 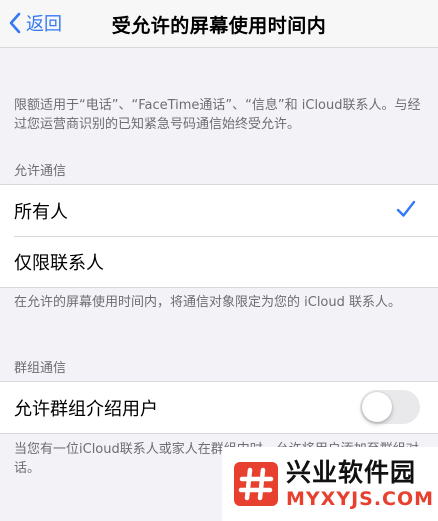 What do you see at coordinates (41, 212) in the screenshot?
I see `option-everyone-label: 所有人` at bounding box center [41, 212].